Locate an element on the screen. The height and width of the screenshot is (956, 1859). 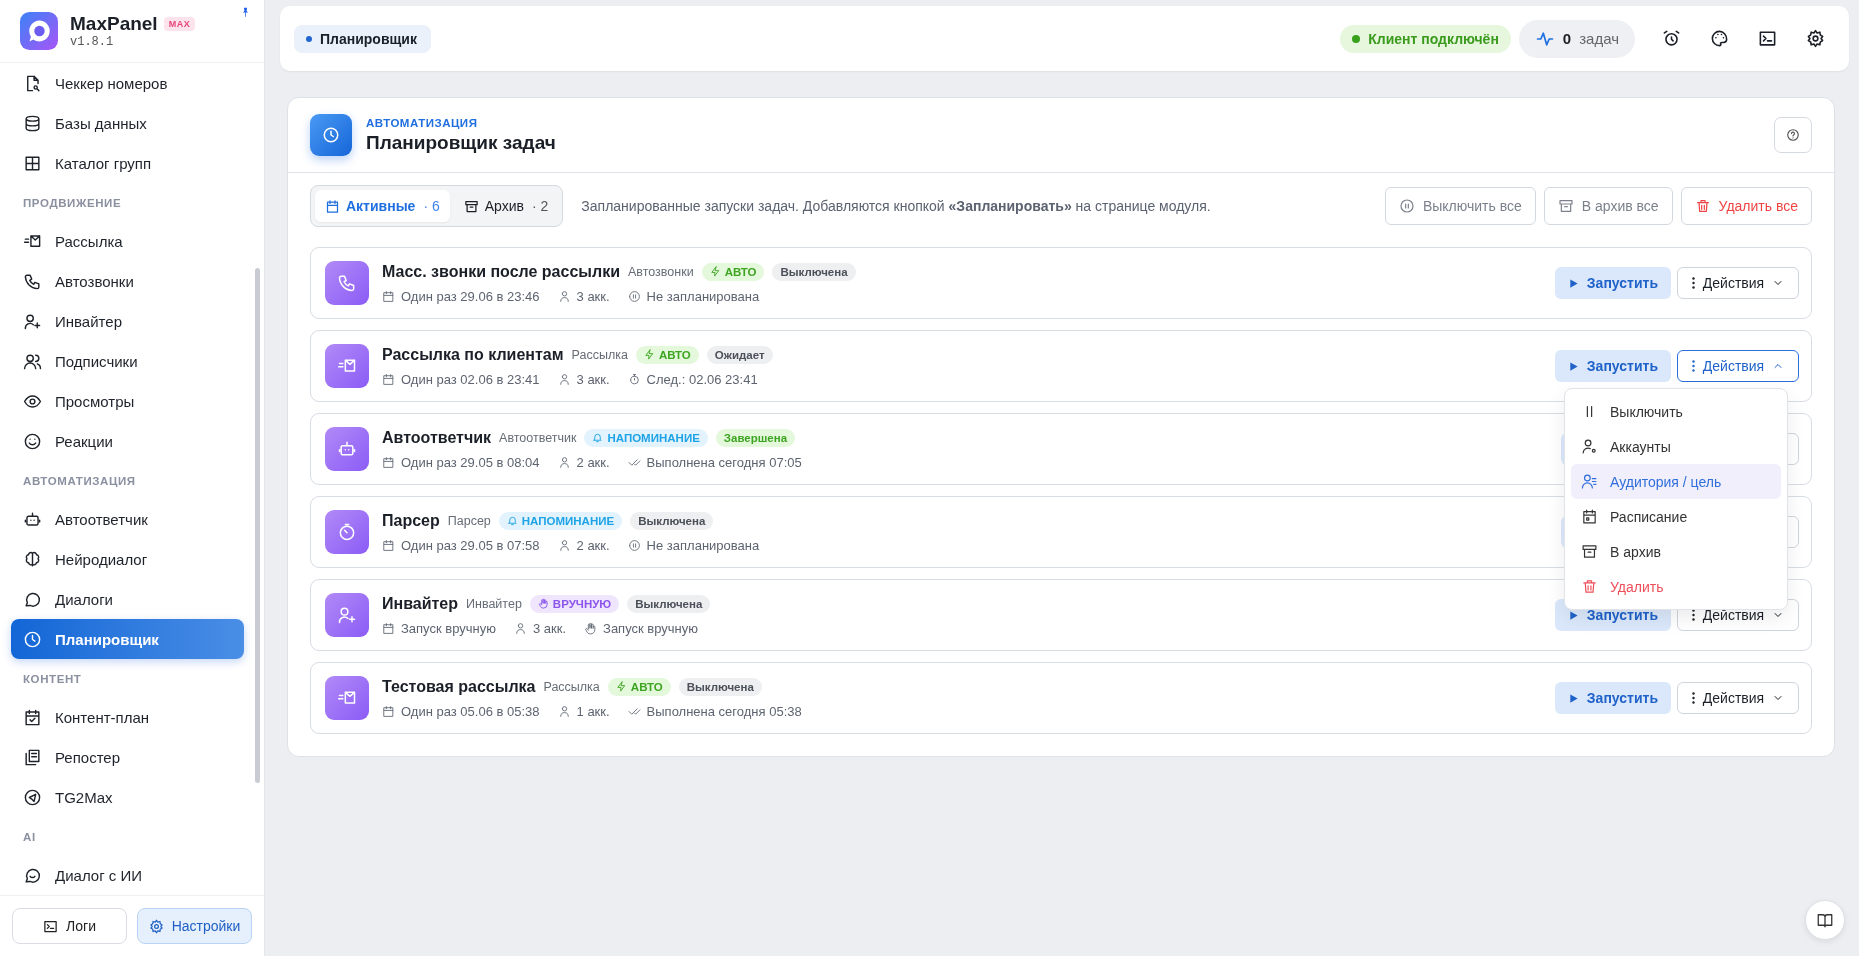
run-state: Не запланирована is located at coordinates (693, 296).